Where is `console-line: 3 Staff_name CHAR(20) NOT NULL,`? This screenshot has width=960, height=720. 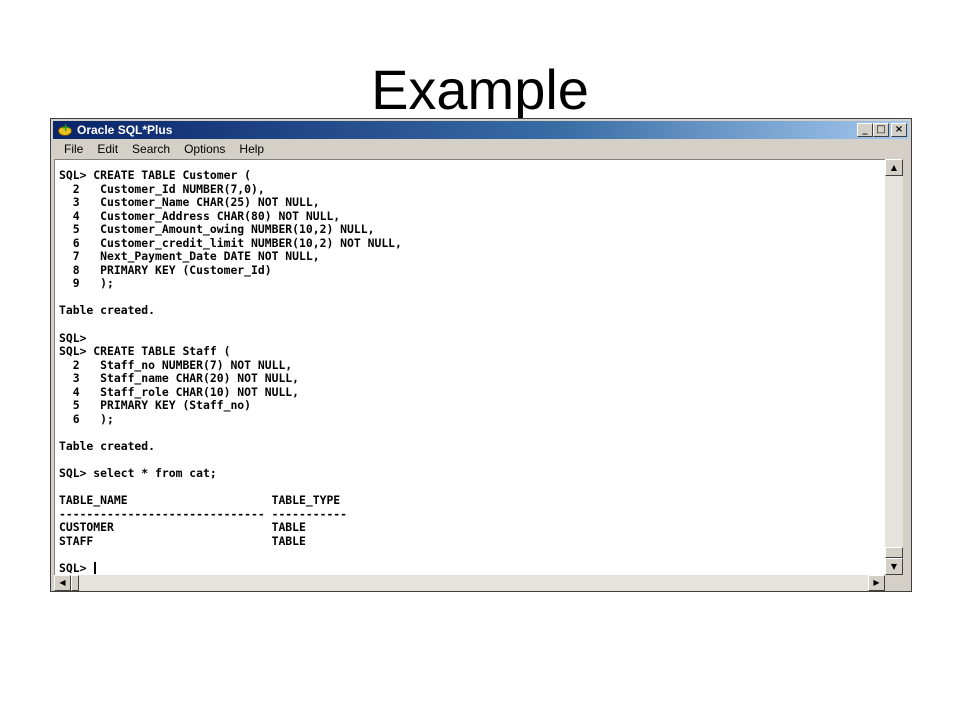
console-line: 3 Staff_name CHAR(20) NOT NULL, is located at coordinates (179, 378).